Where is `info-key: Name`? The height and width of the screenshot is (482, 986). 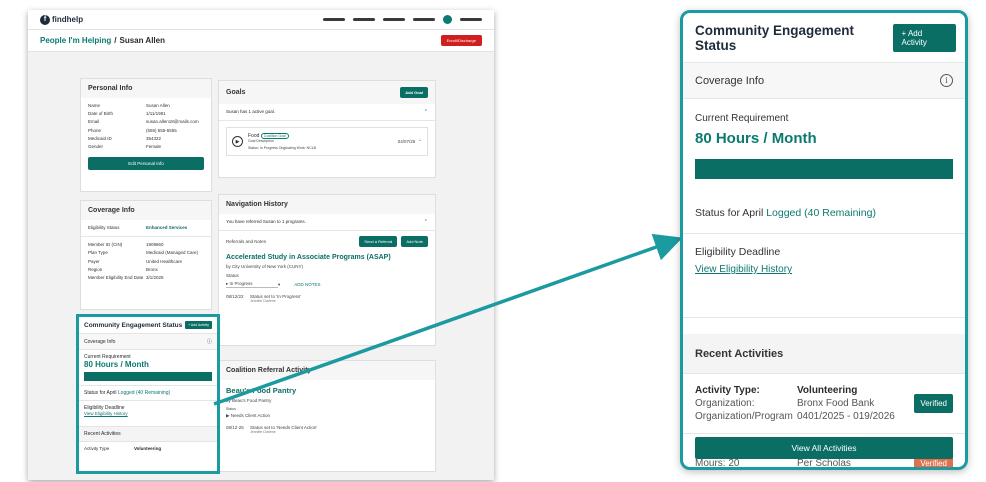
info-key: Name is located at coordinates (94, 105).